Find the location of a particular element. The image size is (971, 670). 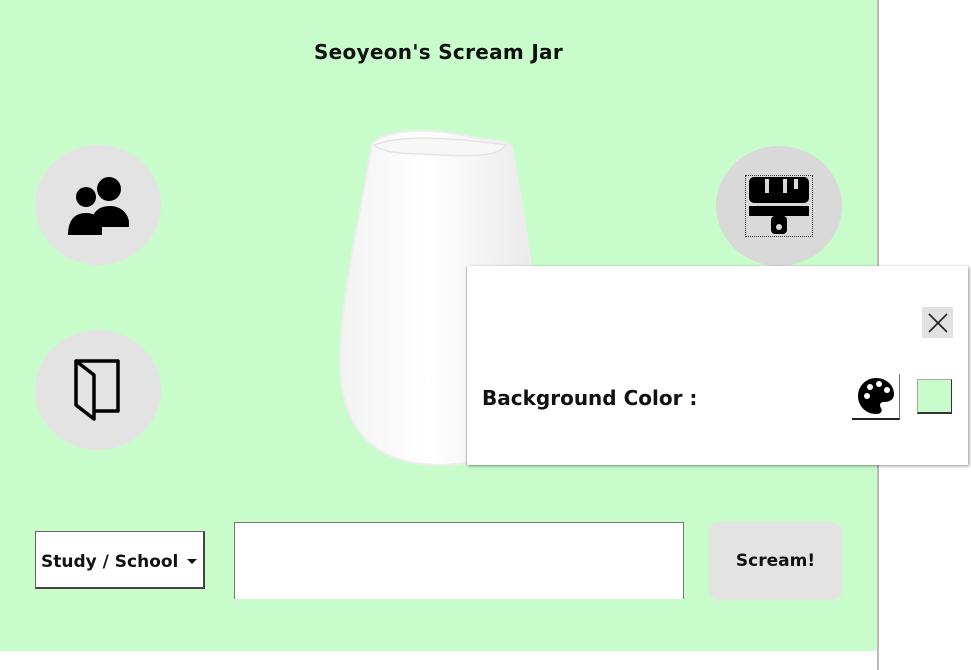

scream-text-input is located at coordinates (459, 560).